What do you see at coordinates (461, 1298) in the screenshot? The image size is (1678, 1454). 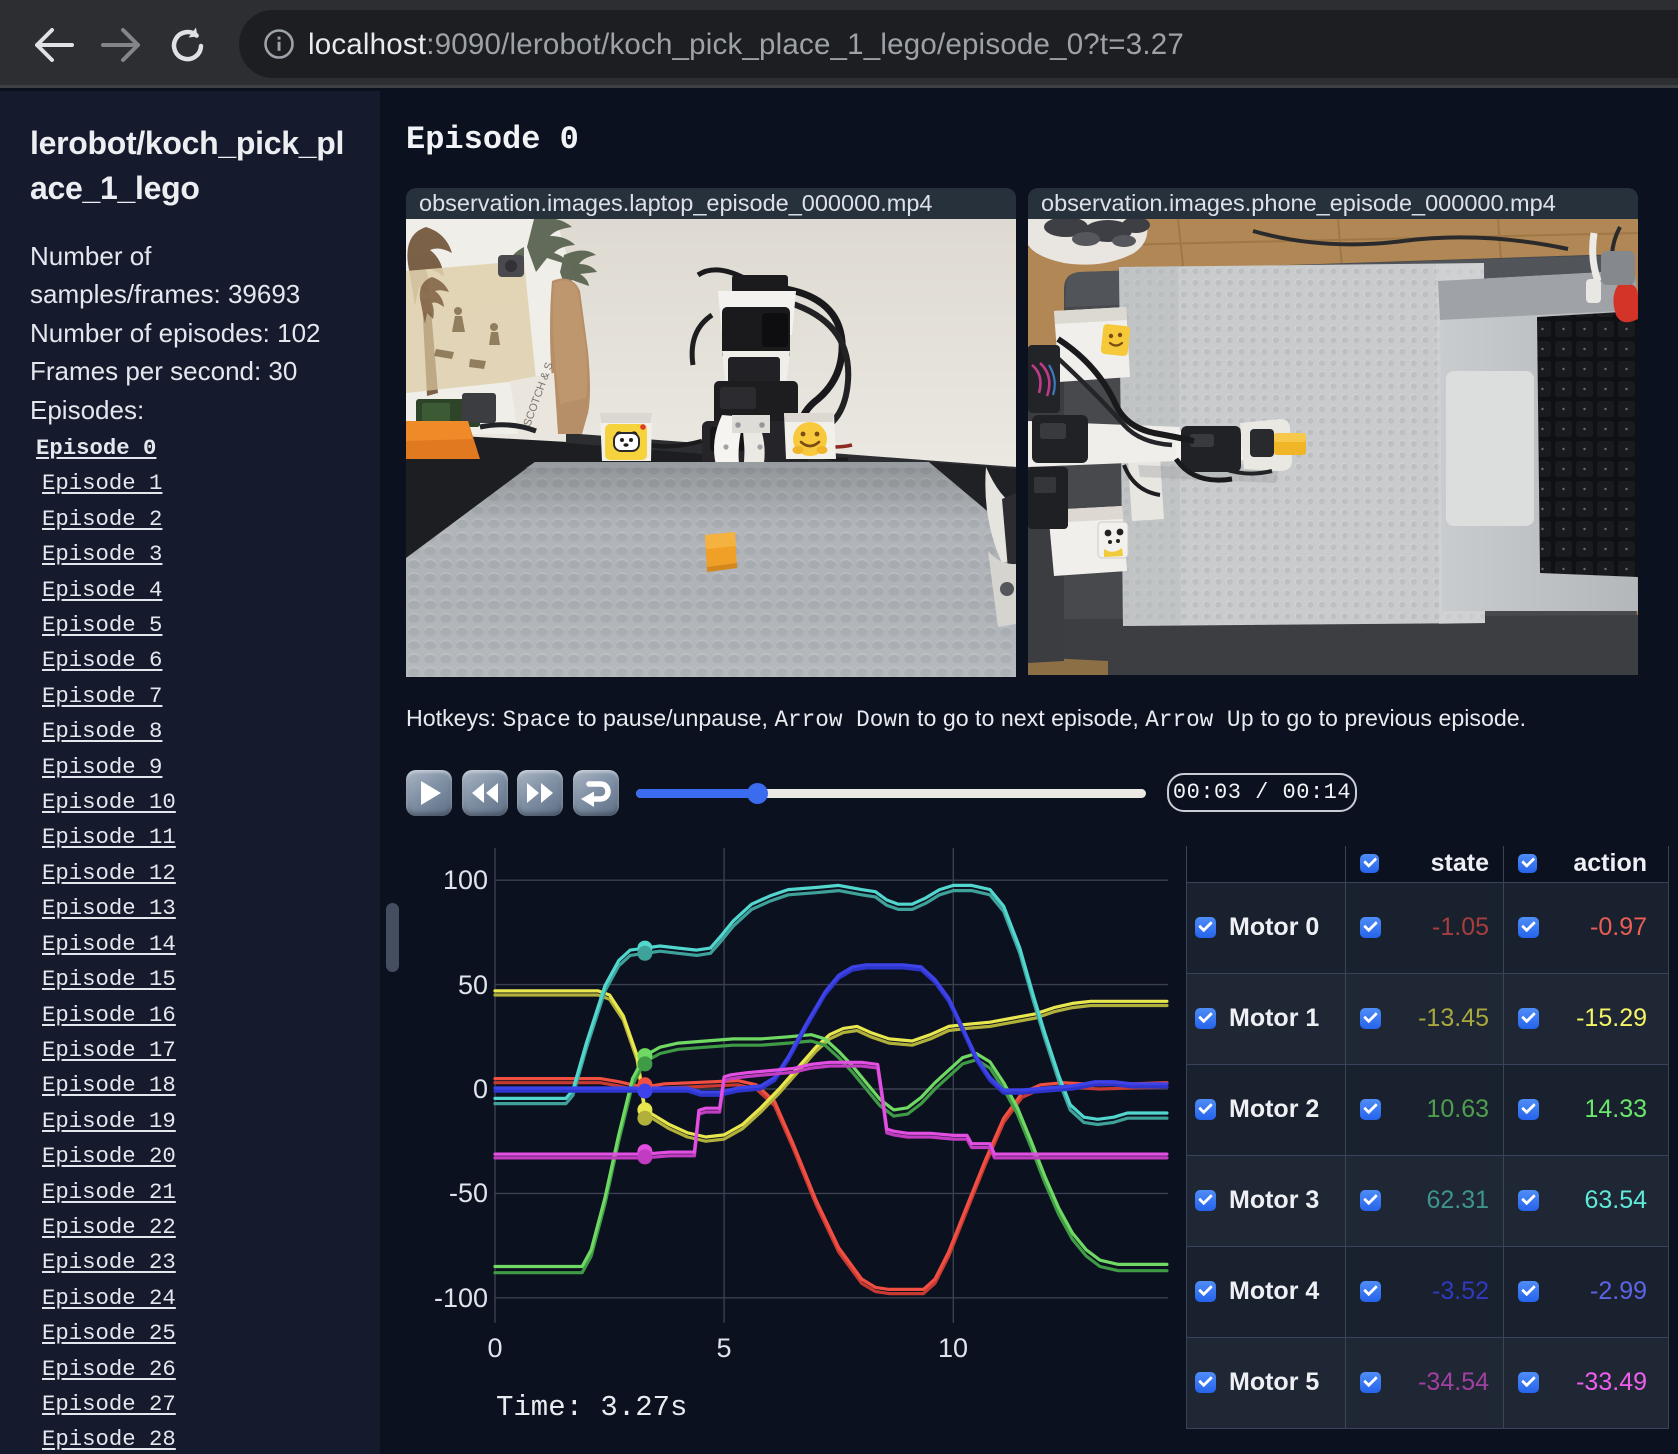 I see `svg-text: -100` at bounding box center [461, 1298].